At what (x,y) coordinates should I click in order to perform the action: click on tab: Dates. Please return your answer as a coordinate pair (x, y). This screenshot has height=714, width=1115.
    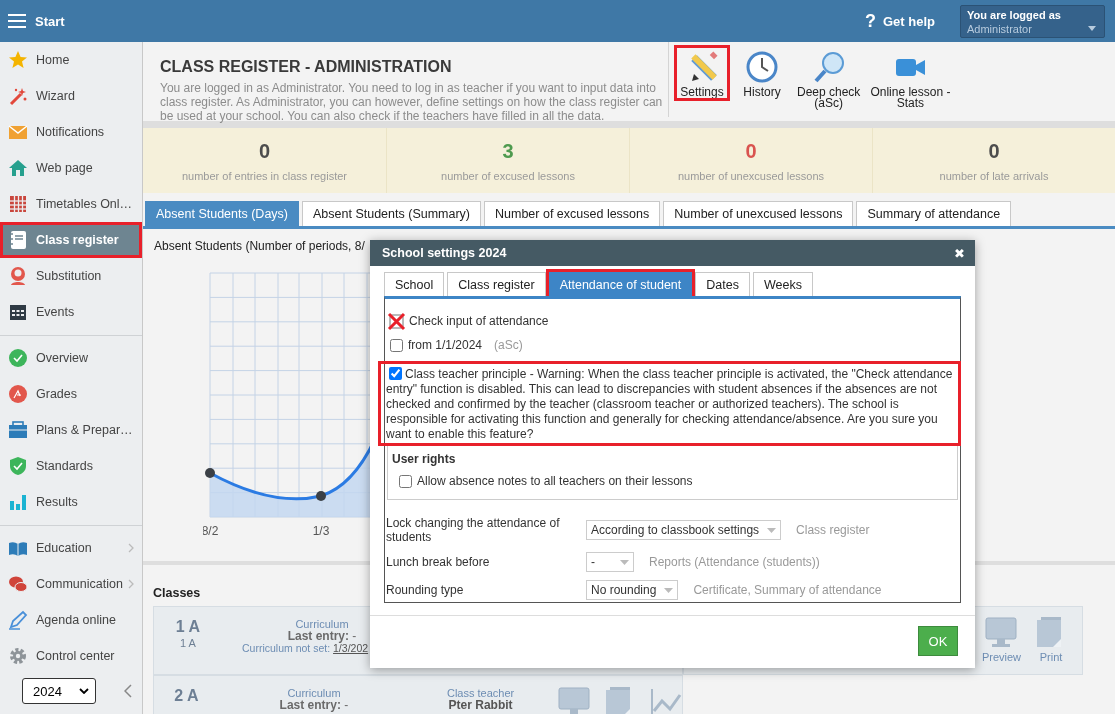
    Looking at the image, I should click on (722, 284).